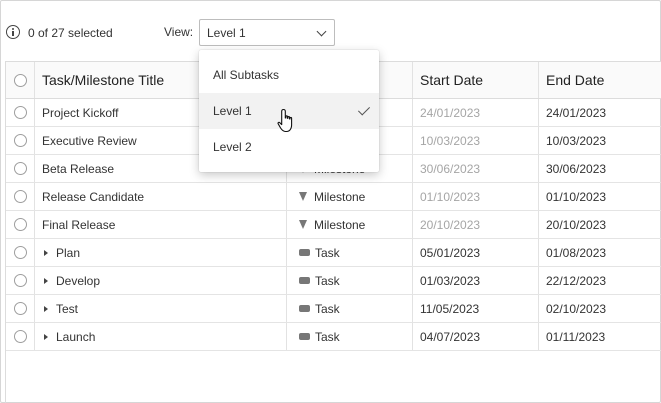 Image resolution: width=661 pixels, height=403 pixels. Describe the element at coordinates (76, 336) in the screenshot. I see `task-title: Launch` at that location.